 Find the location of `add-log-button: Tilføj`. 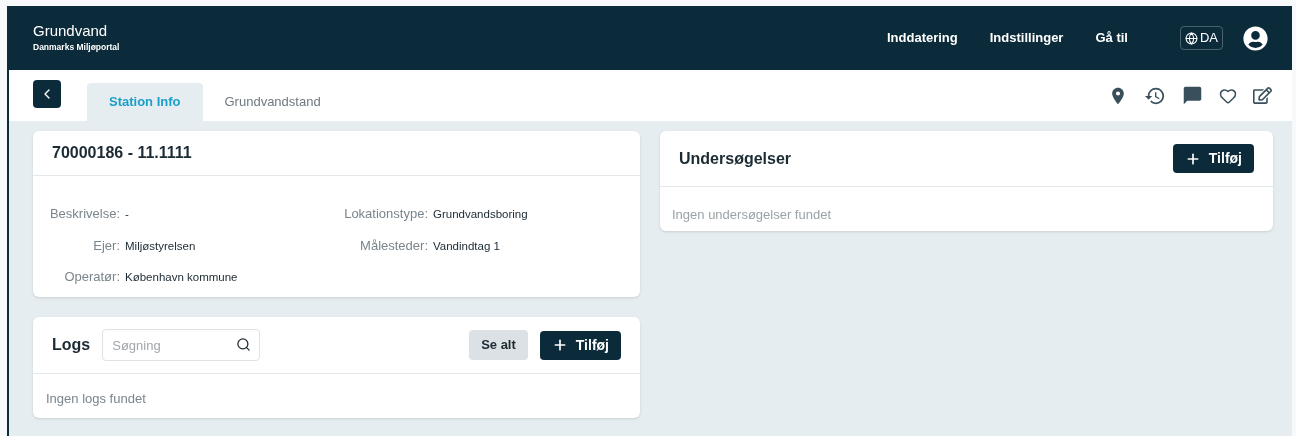

add-log-button: Tilføj is located at coordinates (580, 345).